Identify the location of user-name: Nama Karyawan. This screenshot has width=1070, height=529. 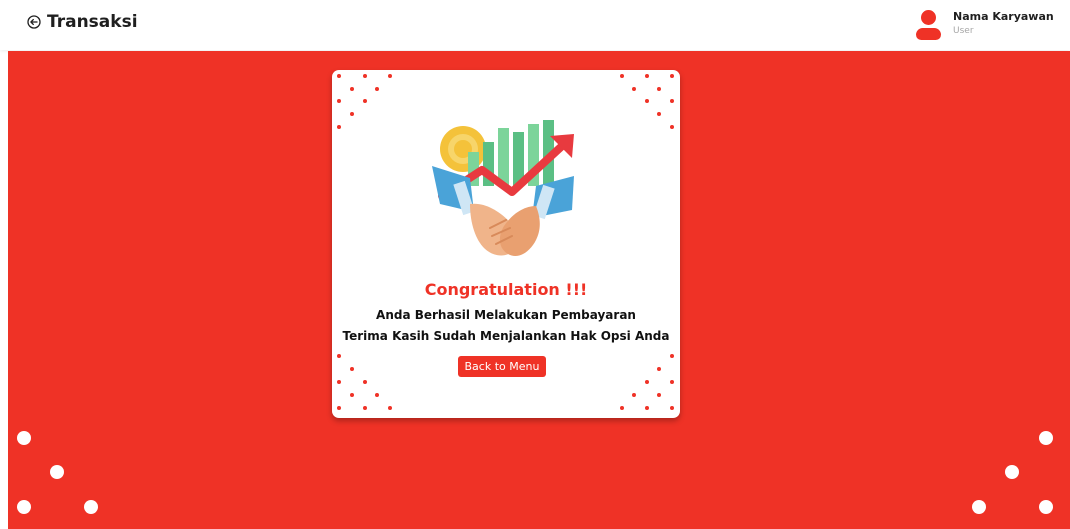
(1003, 16).